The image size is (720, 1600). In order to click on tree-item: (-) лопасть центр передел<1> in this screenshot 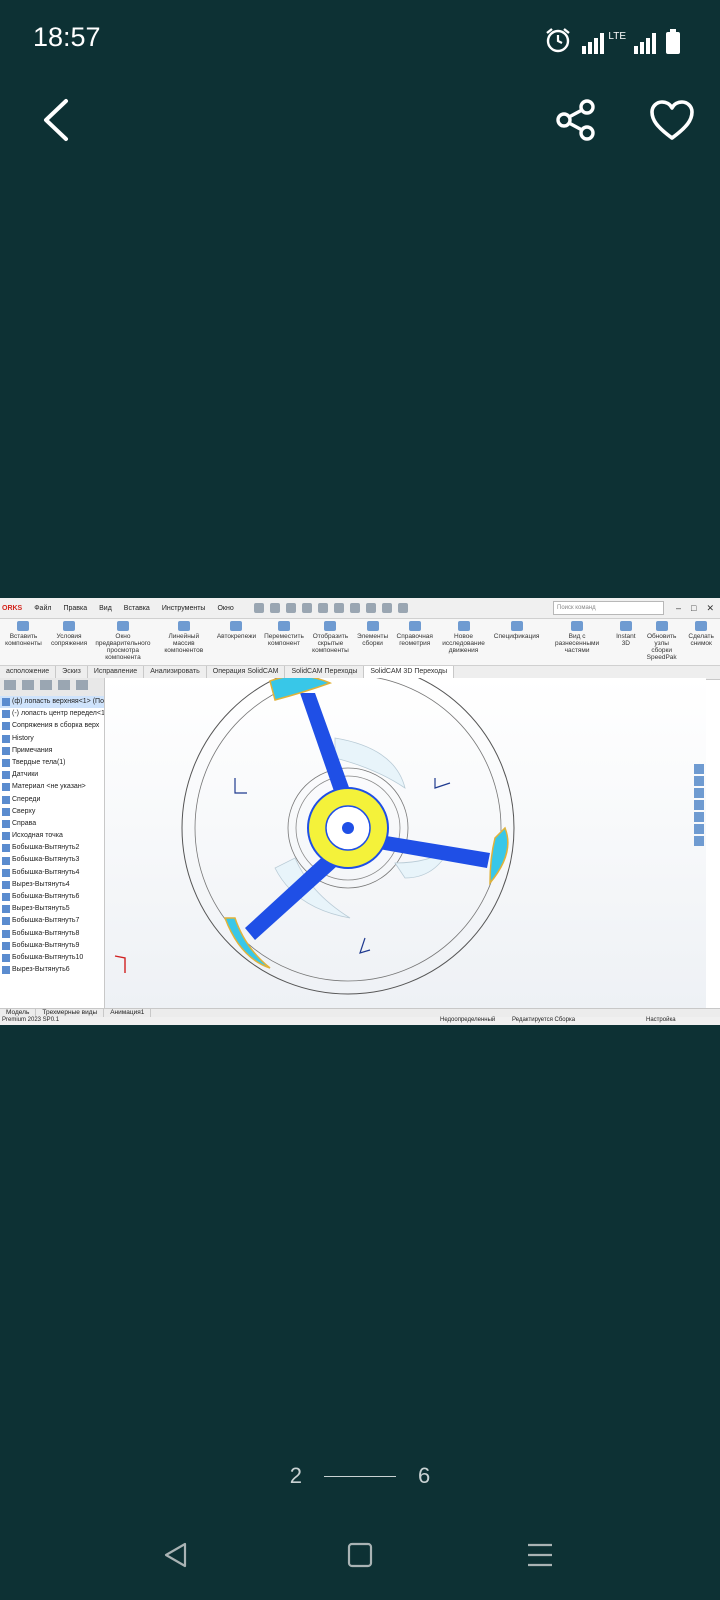, I will do `click(52, 714)`.